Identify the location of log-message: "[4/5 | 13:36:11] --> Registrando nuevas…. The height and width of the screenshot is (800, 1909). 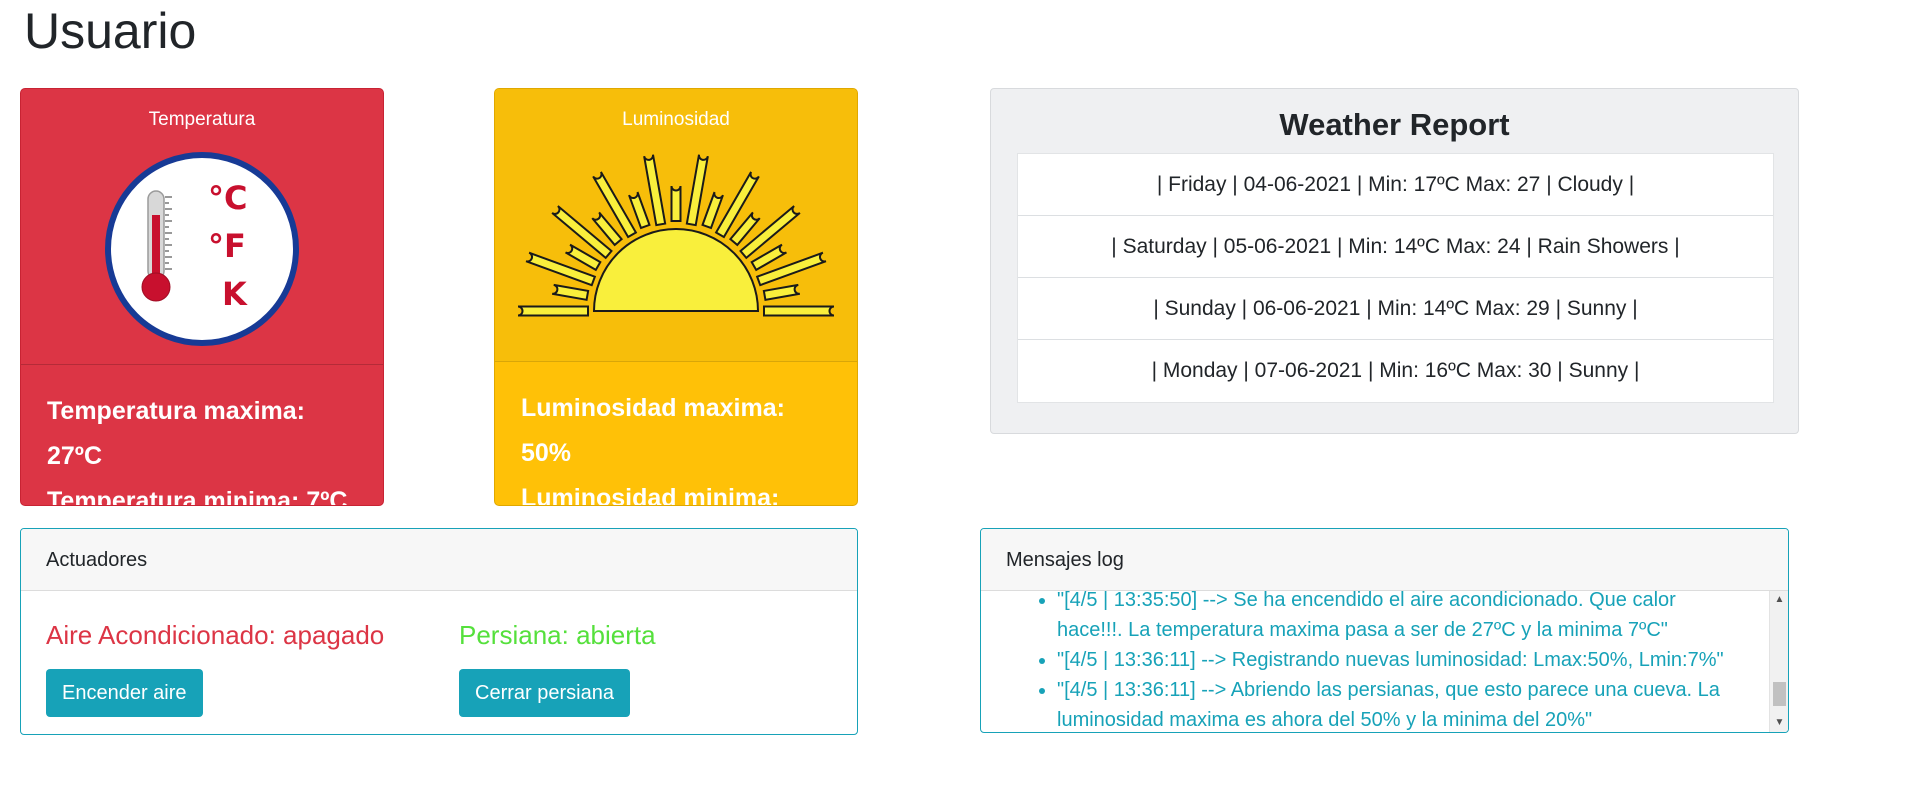
(1401, 660).